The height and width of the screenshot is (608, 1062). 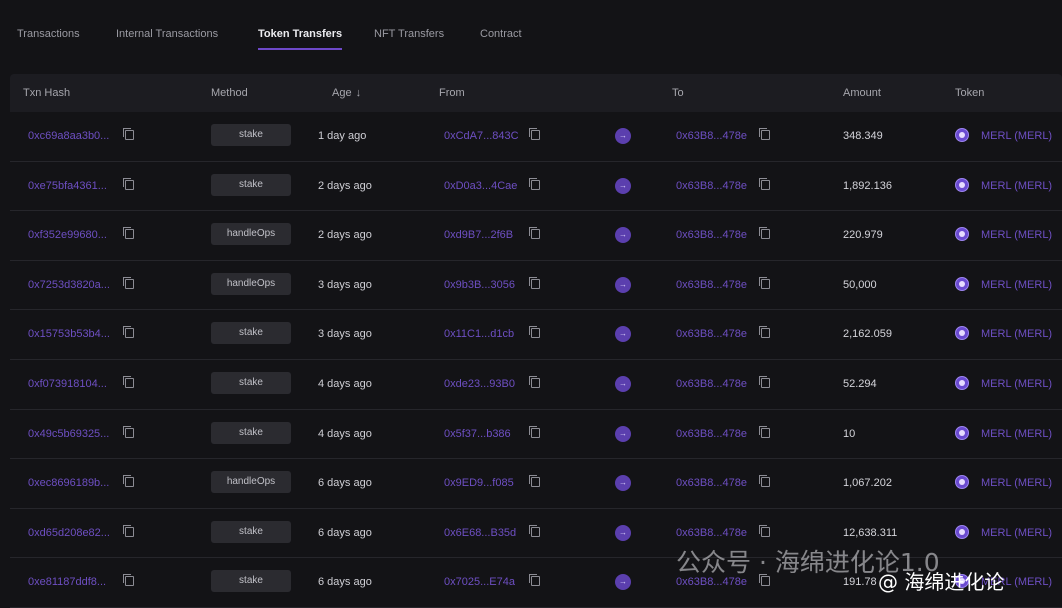 What do you see at coordinates (941, 582) in the screenshot?
I see `watermark-handle: @ 海绵进化论` at bounding box center [941, 582].